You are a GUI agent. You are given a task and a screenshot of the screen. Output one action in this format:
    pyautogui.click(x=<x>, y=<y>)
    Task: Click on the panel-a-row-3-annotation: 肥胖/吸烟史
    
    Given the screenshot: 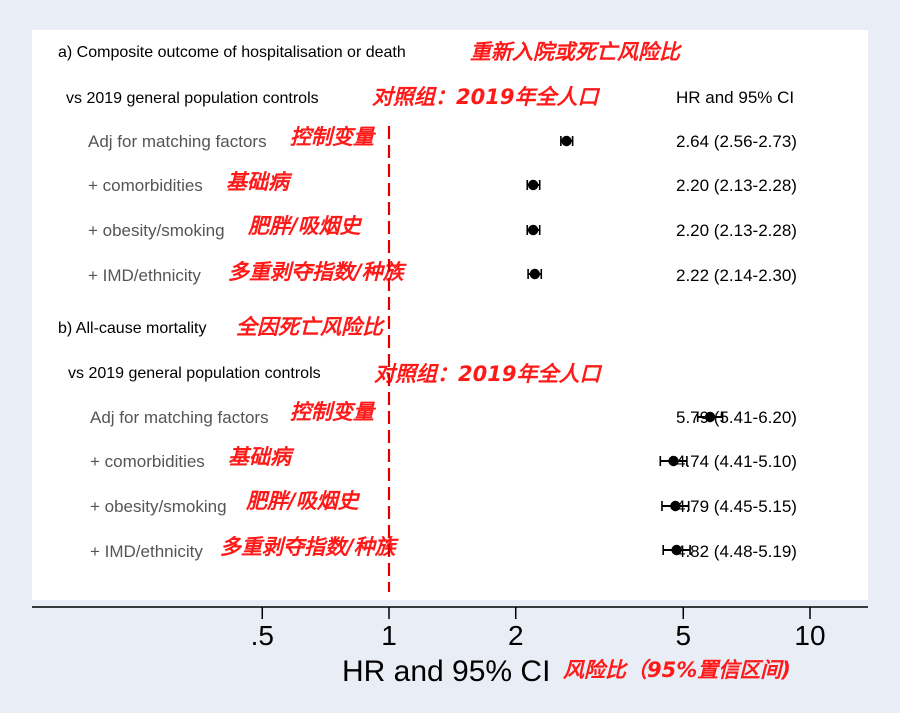 What is the action you would take?
    pyautogui.click(x=305, y=226)
    